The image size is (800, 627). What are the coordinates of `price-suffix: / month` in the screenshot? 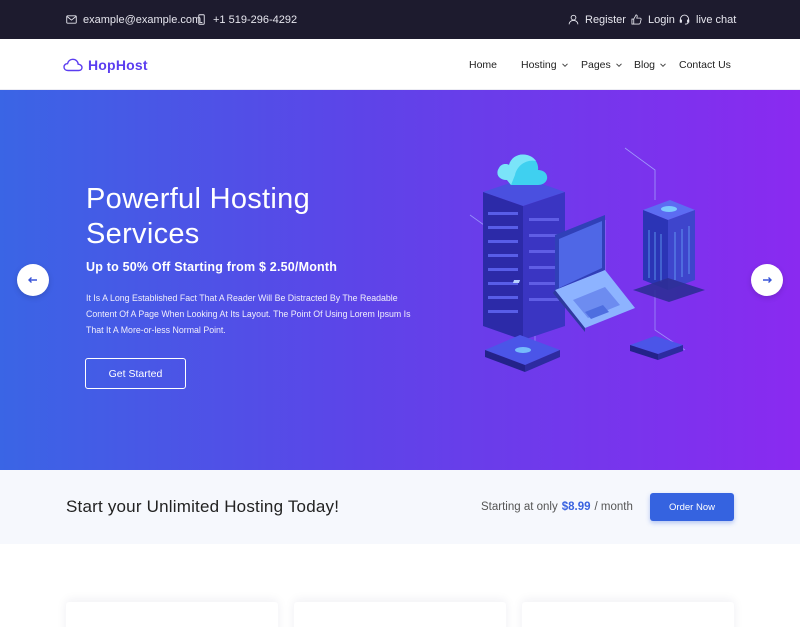 It's located at (613, 507).